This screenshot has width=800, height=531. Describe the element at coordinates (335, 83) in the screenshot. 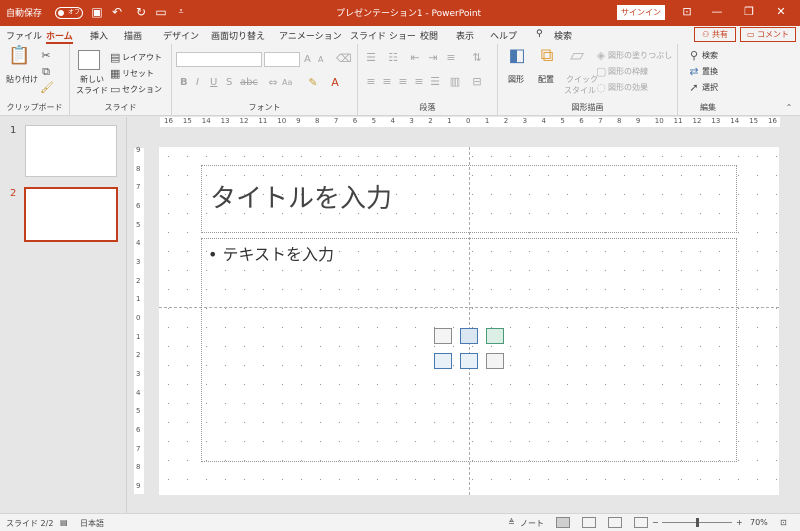

I see `font-color-icon: A` at that location.